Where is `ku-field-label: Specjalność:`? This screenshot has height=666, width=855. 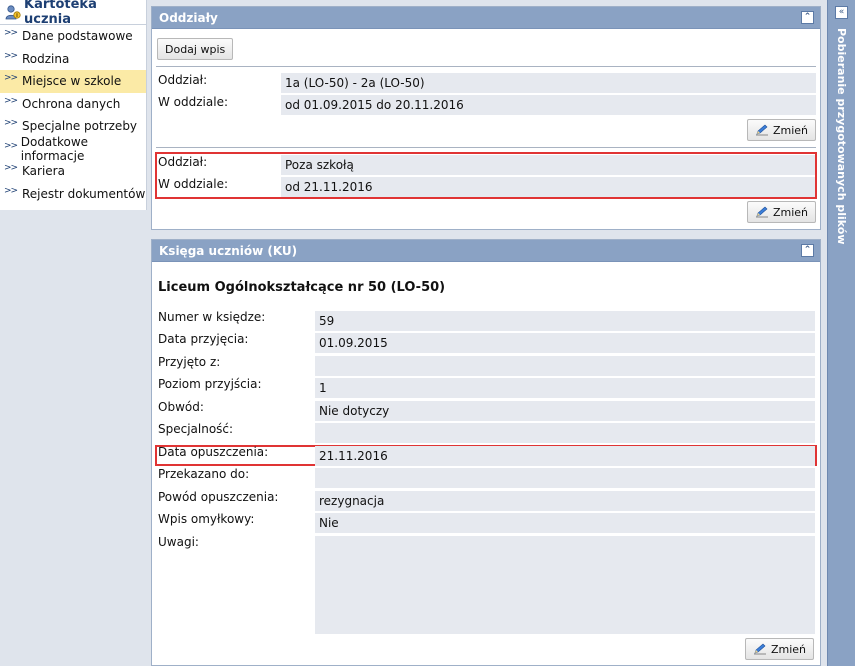 ku-field-label: Specjalność: is located at coordinates (195, 429).